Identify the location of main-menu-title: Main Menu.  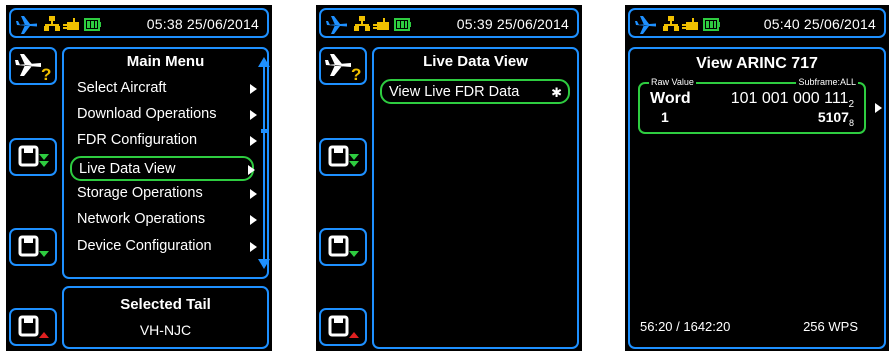
(165, 61).